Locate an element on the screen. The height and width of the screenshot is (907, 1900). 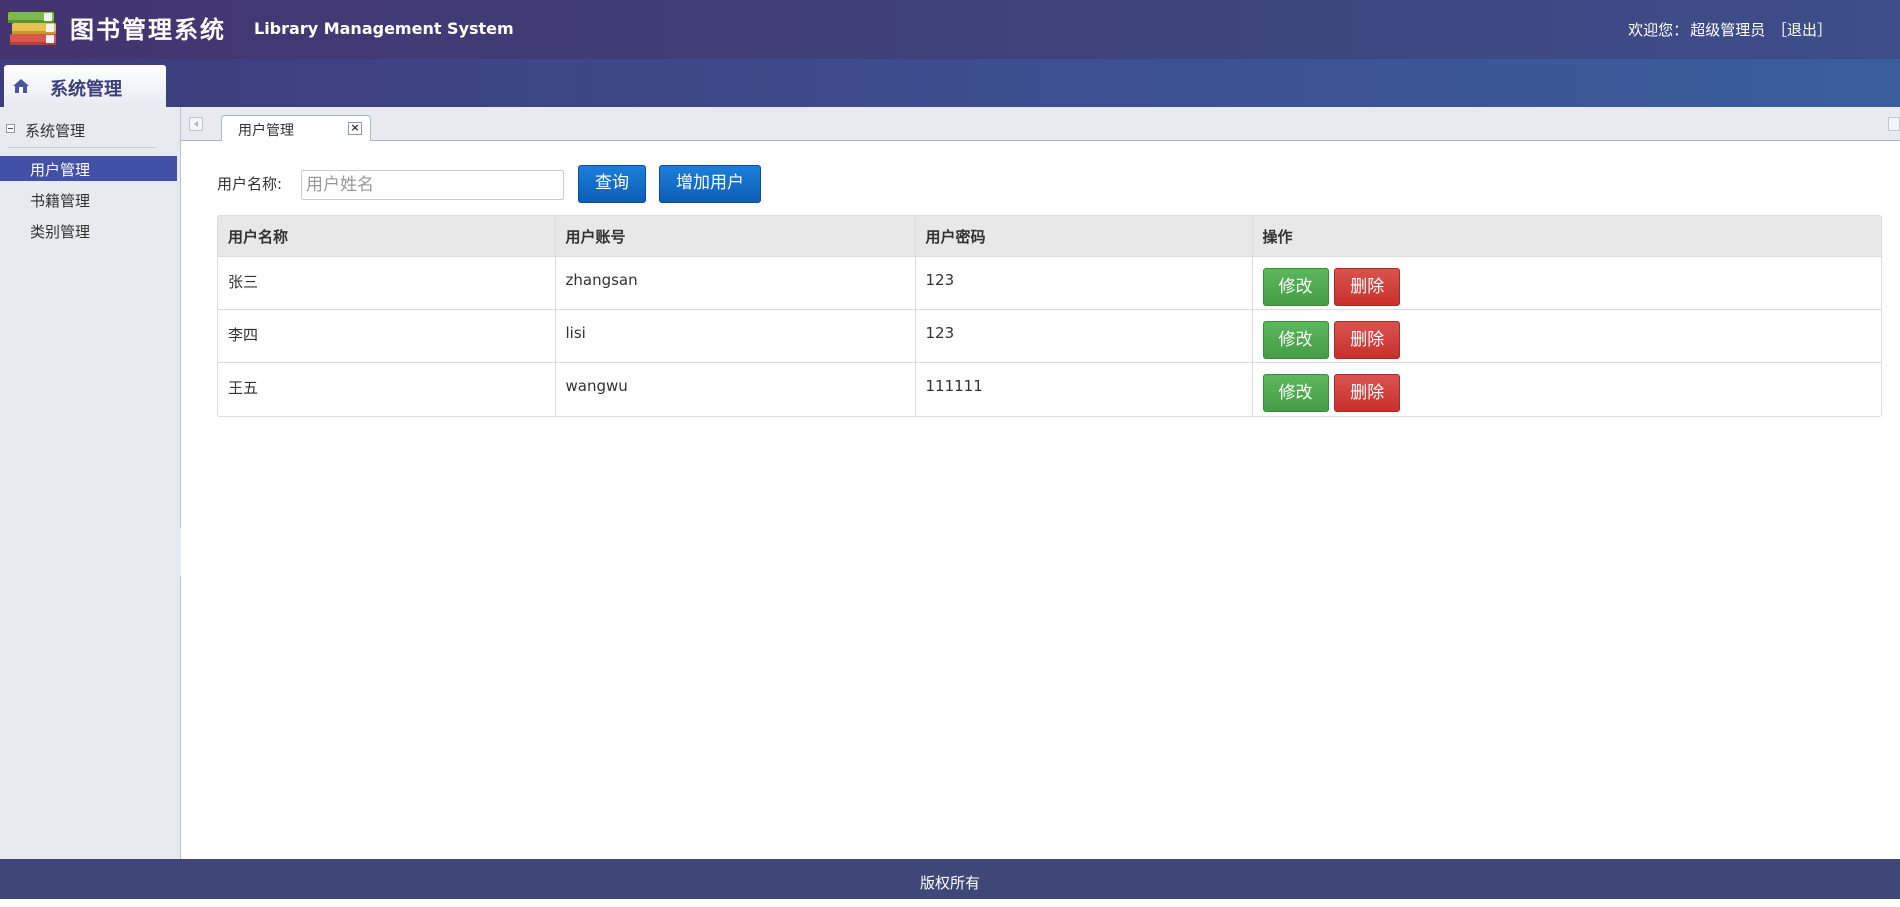
home-icon is located at coordinates (21, 86).